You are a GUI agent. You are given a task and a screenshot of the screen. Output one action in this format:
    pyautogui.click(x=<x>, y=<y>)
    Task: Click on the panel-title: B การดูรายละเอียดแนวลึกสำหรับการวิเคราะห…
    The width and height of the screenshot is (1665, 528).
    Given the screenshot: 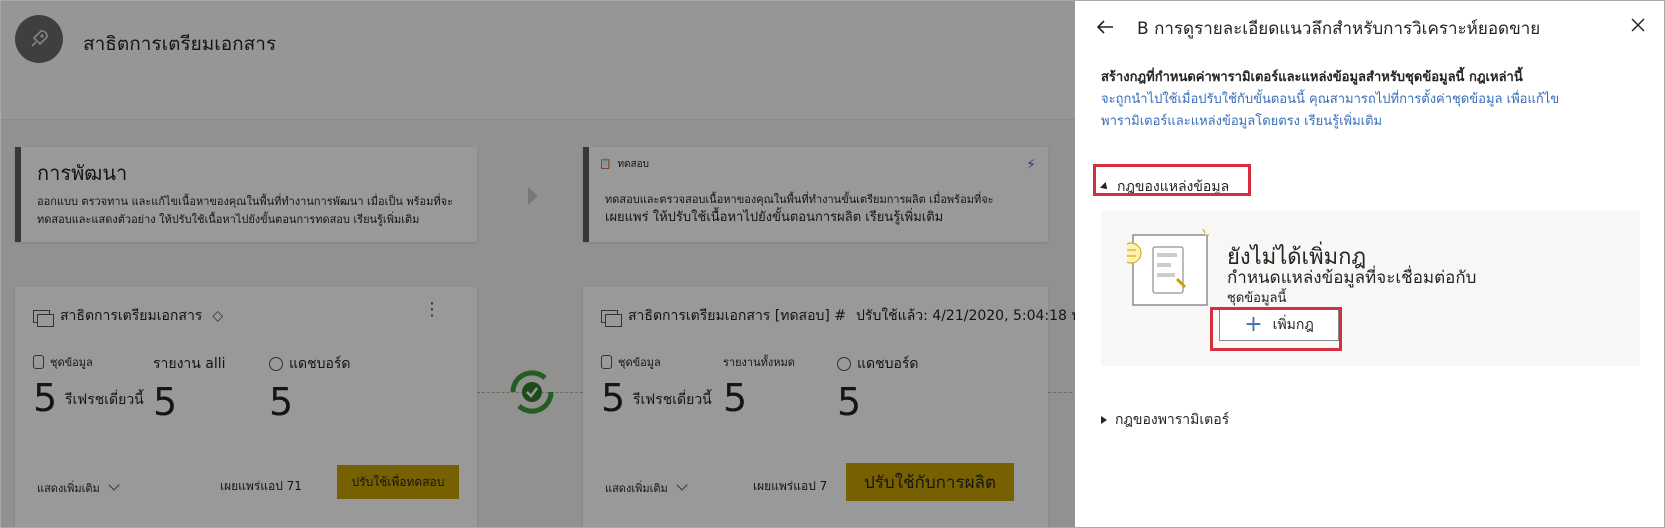 What is the action you would take?
    pyautogui.click(x=1339, y=29)
    